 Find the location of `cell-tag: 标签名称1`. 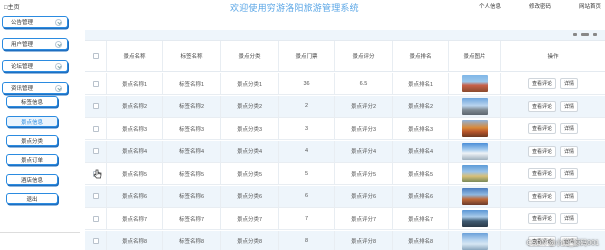

cell-tag: 标签名称1 is located at coordinates (192, 83).